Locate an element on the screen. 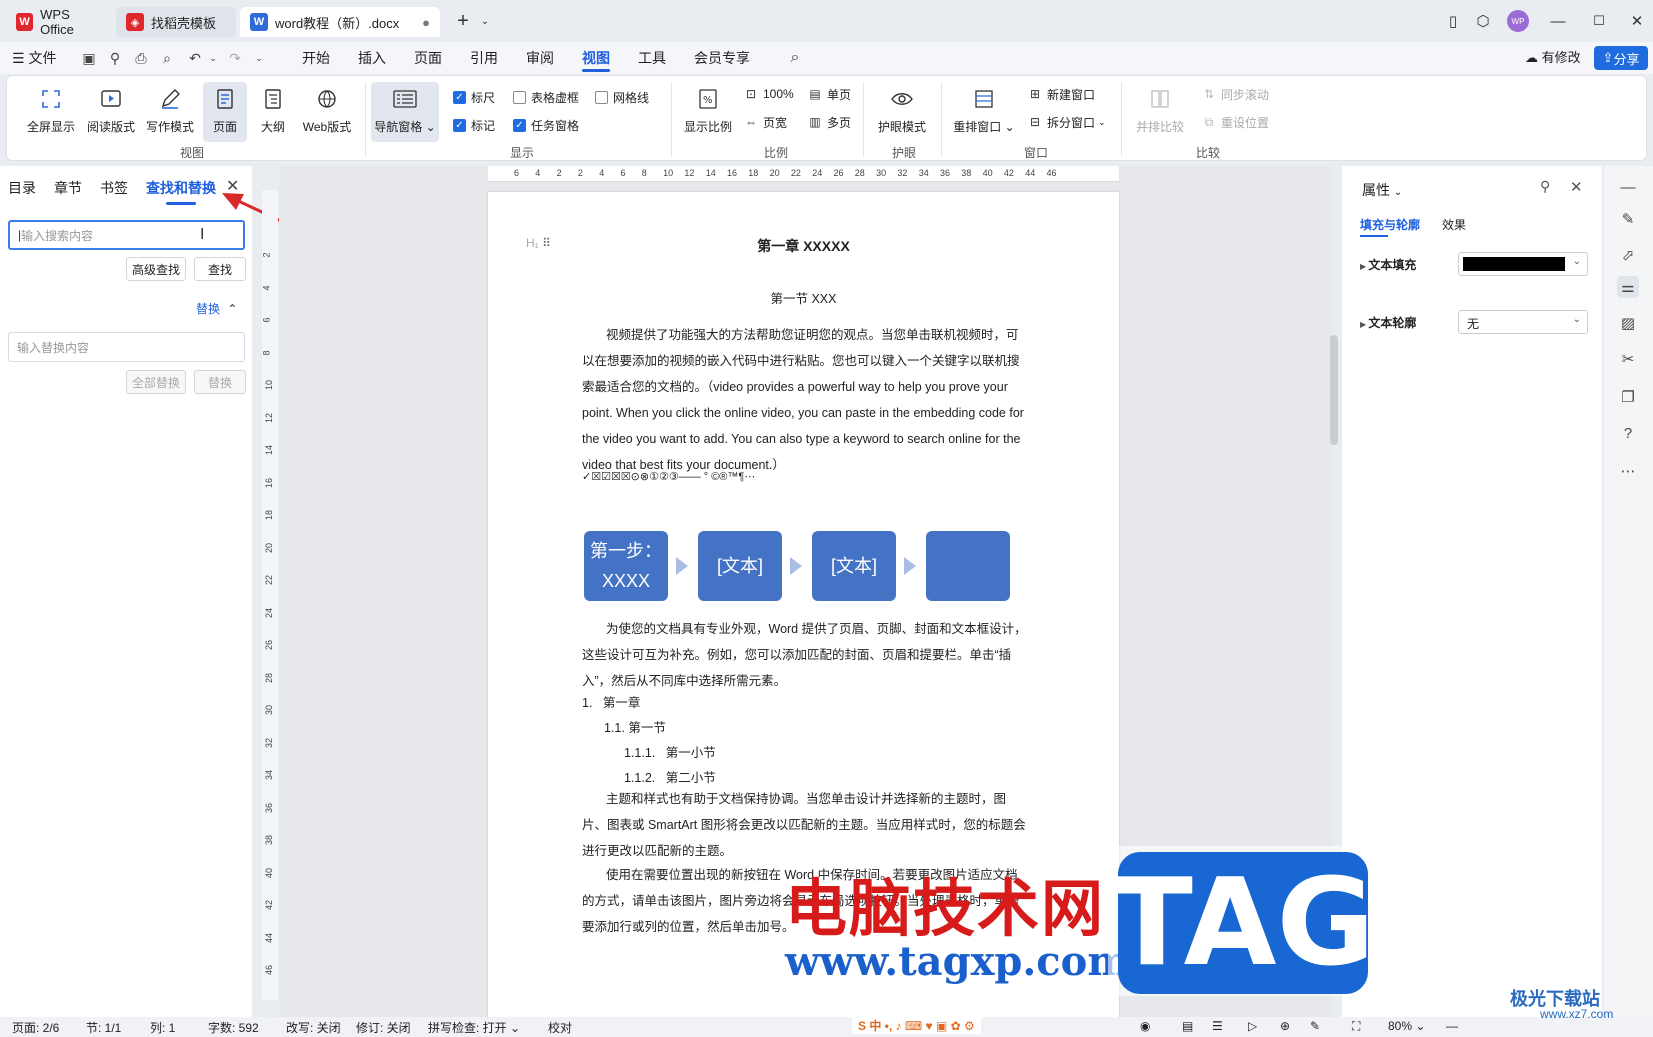 The image size is (1653, 1037). properties-title: 属性 ⌄ is located at coordinates (1382, 190).